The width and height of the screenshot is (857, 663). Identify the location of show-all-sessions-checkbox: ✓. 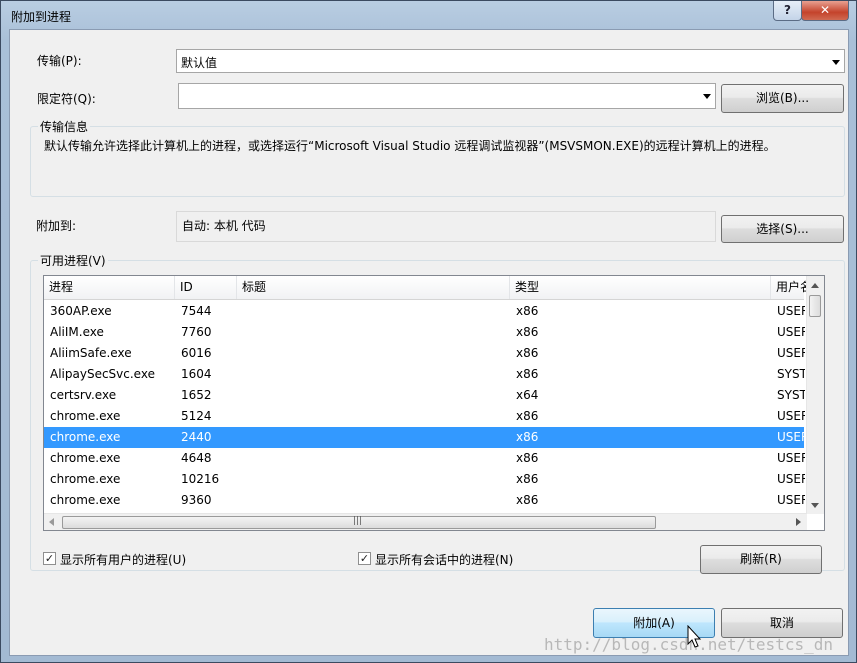
(364, 558).